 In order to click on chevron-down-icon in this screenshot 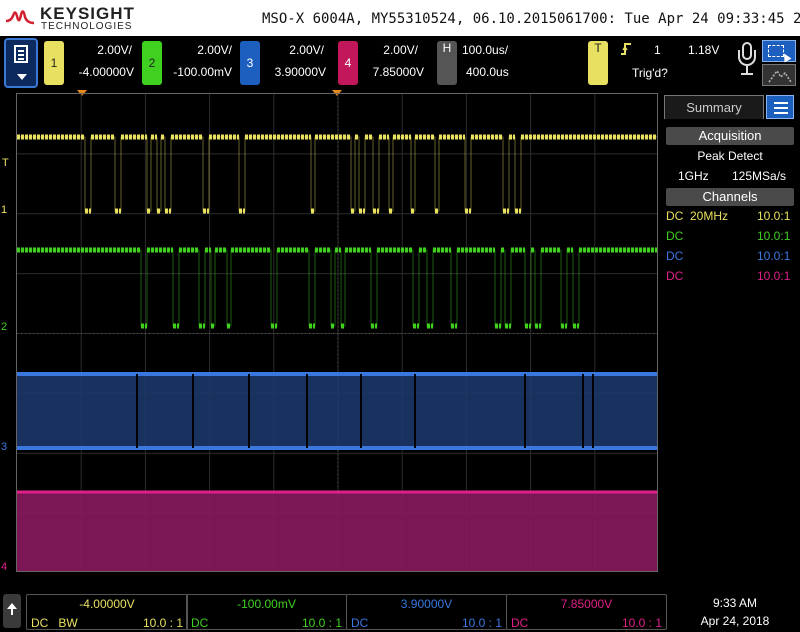, I will do `click(22, 77)`.